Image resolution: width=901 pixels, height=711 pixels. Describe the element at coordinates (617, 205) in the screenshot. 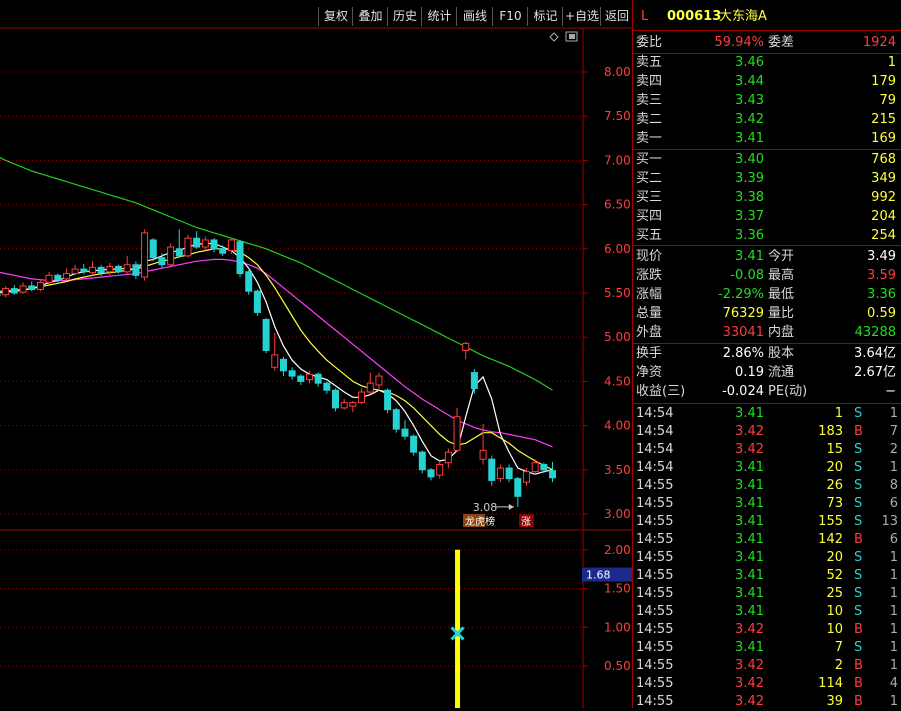

I see `price-tick-label: 6.50` at that location.